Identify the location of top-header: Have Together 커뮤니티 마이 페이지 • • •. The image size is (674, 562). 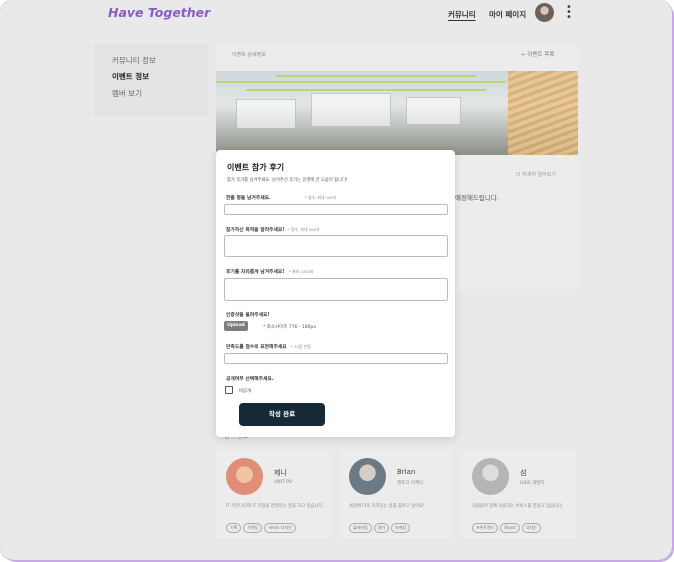
(336, 16).